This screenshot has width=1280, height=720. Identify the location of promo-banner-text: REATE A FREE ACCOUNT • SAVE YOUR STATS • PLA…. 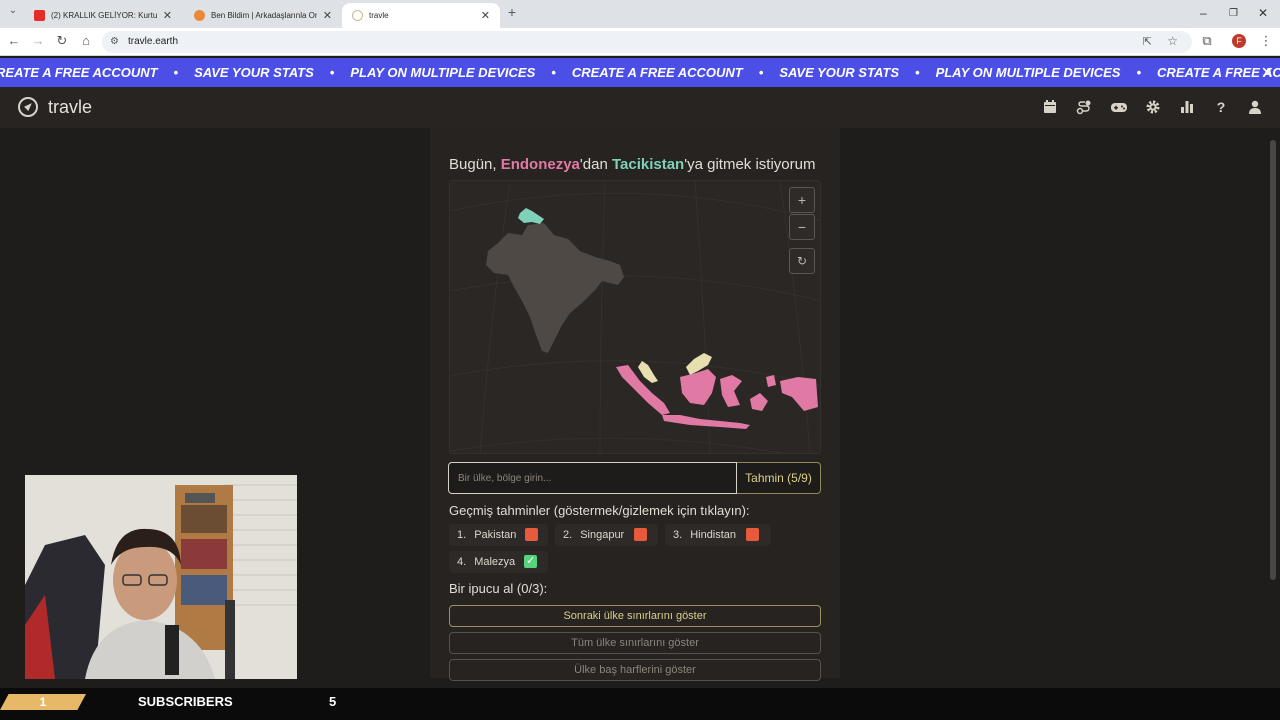
(640, 72).